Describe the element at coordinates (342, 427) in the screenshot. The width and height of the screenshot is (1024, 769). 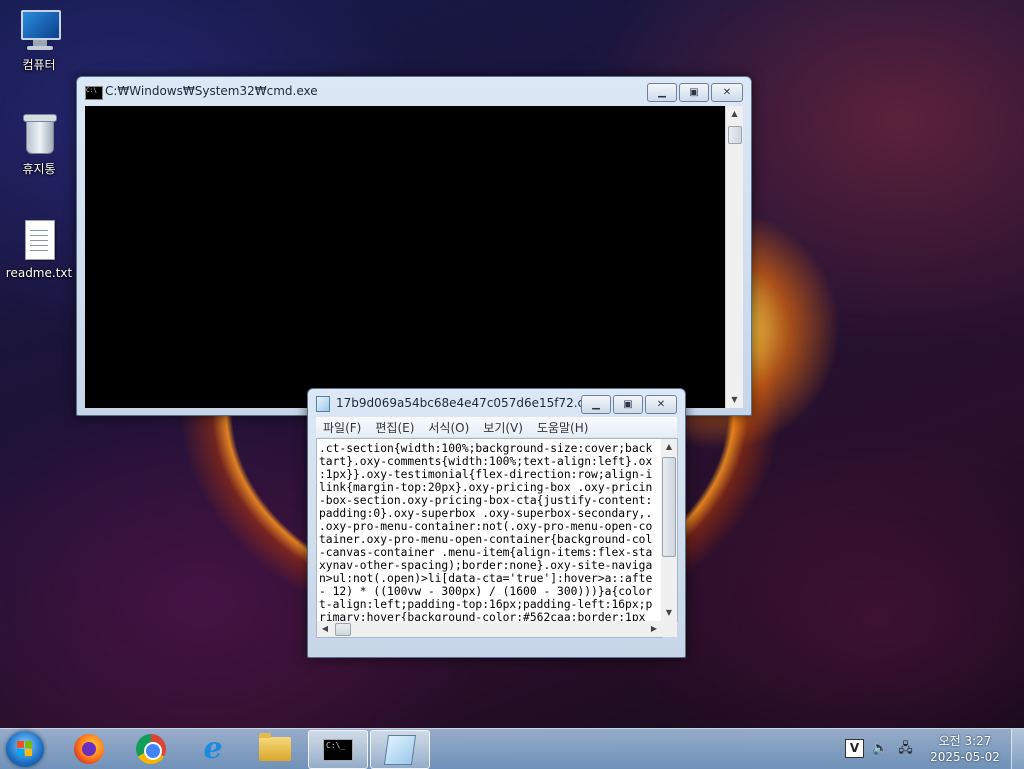
I see `menu-file: 파일(F)` at that location.